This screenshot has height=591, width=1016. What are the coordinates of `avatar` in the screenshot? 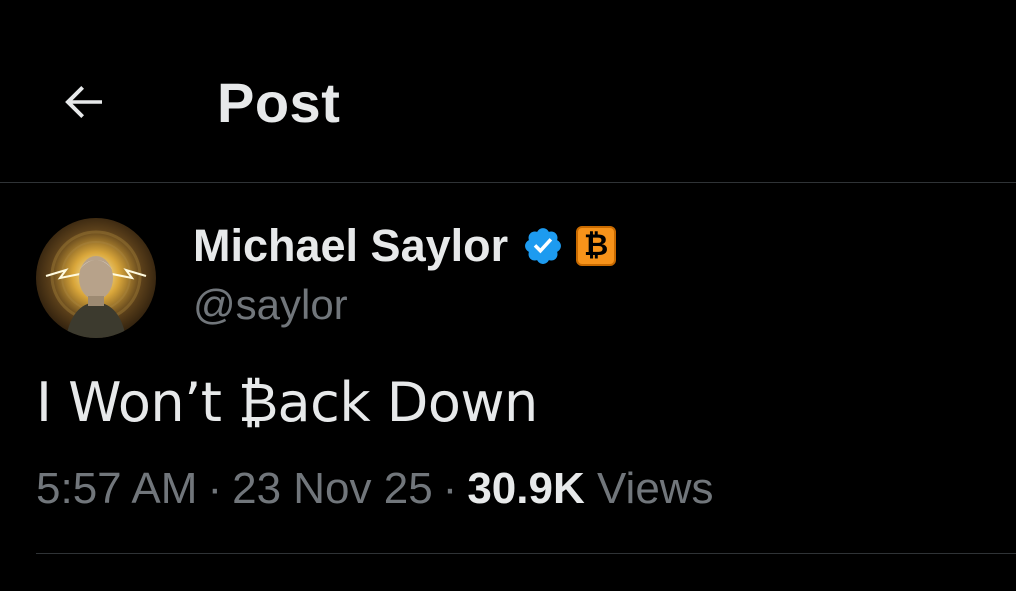 It's located at (96, 278).